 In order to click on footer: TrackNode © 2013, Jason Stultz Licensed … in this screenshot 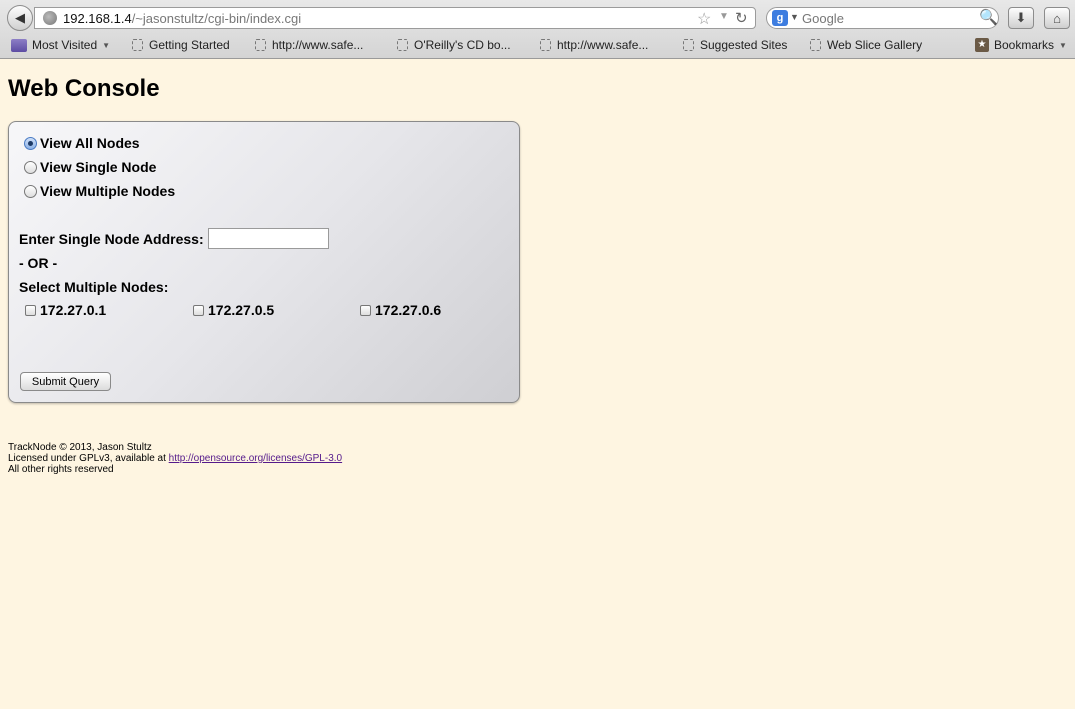, I will do `click(175, 458)`.